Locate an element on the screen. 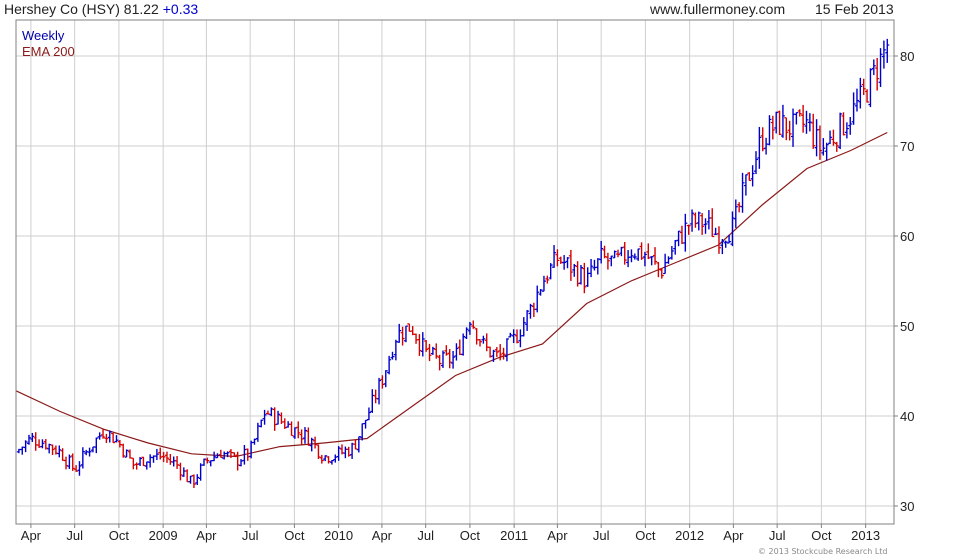 This screenshot has height=560, width=980. y-tick-label: 80 is located at coordinates (907, 56).